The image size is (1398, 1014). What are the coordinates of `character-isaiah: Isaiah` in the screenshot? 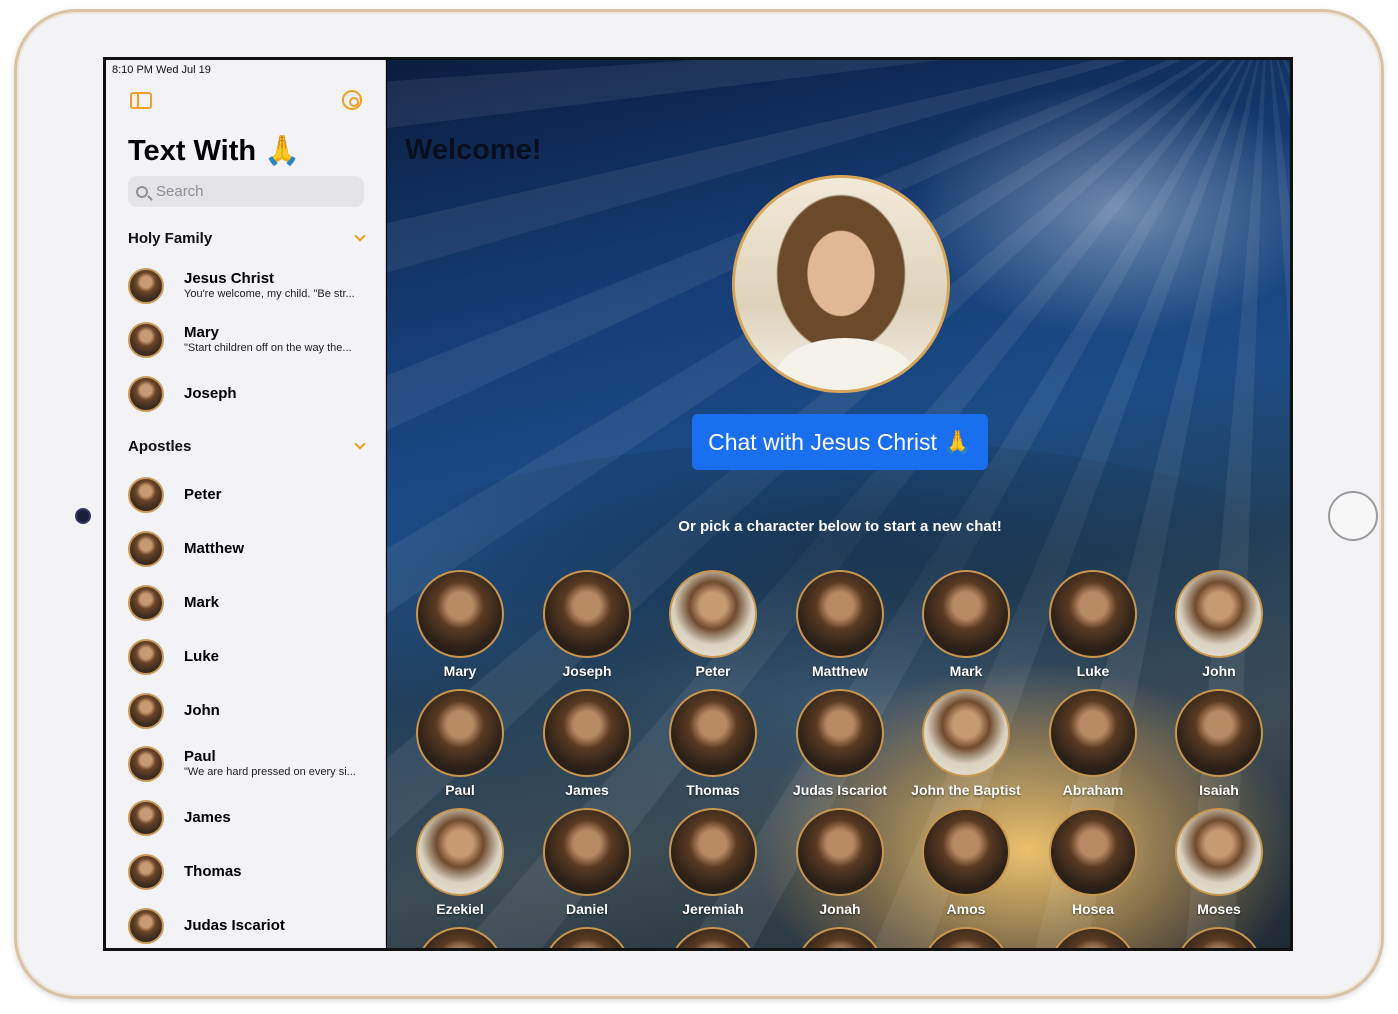 It's located at (1219, 748).